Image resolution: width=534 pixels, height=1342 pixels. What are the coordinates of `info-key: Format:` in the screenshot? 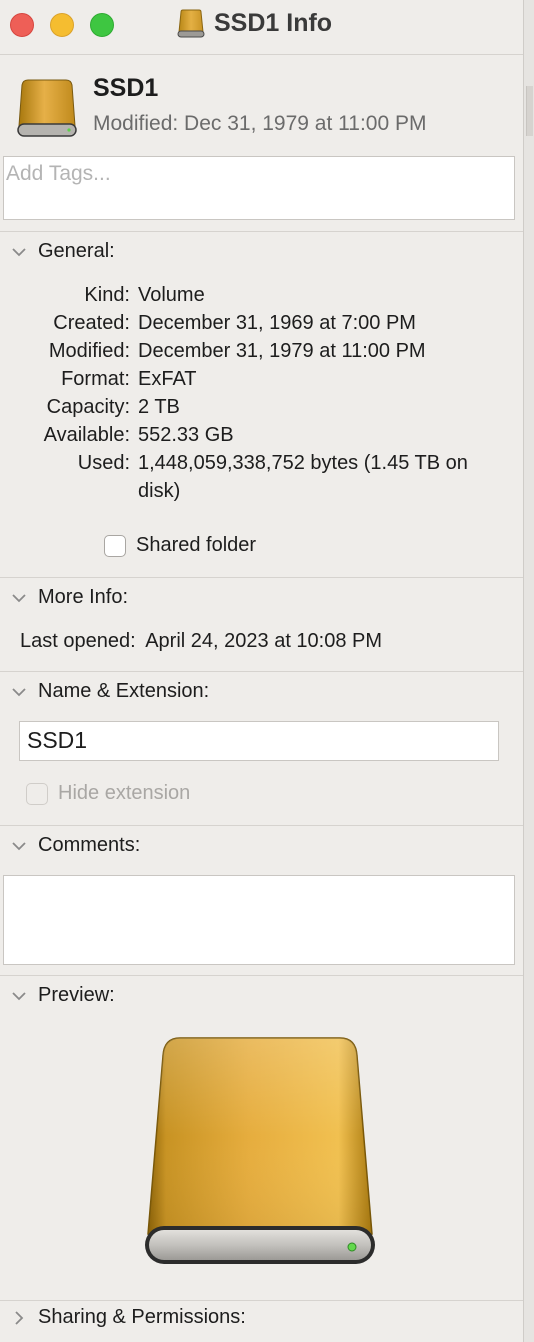 It's located at (95, 379).